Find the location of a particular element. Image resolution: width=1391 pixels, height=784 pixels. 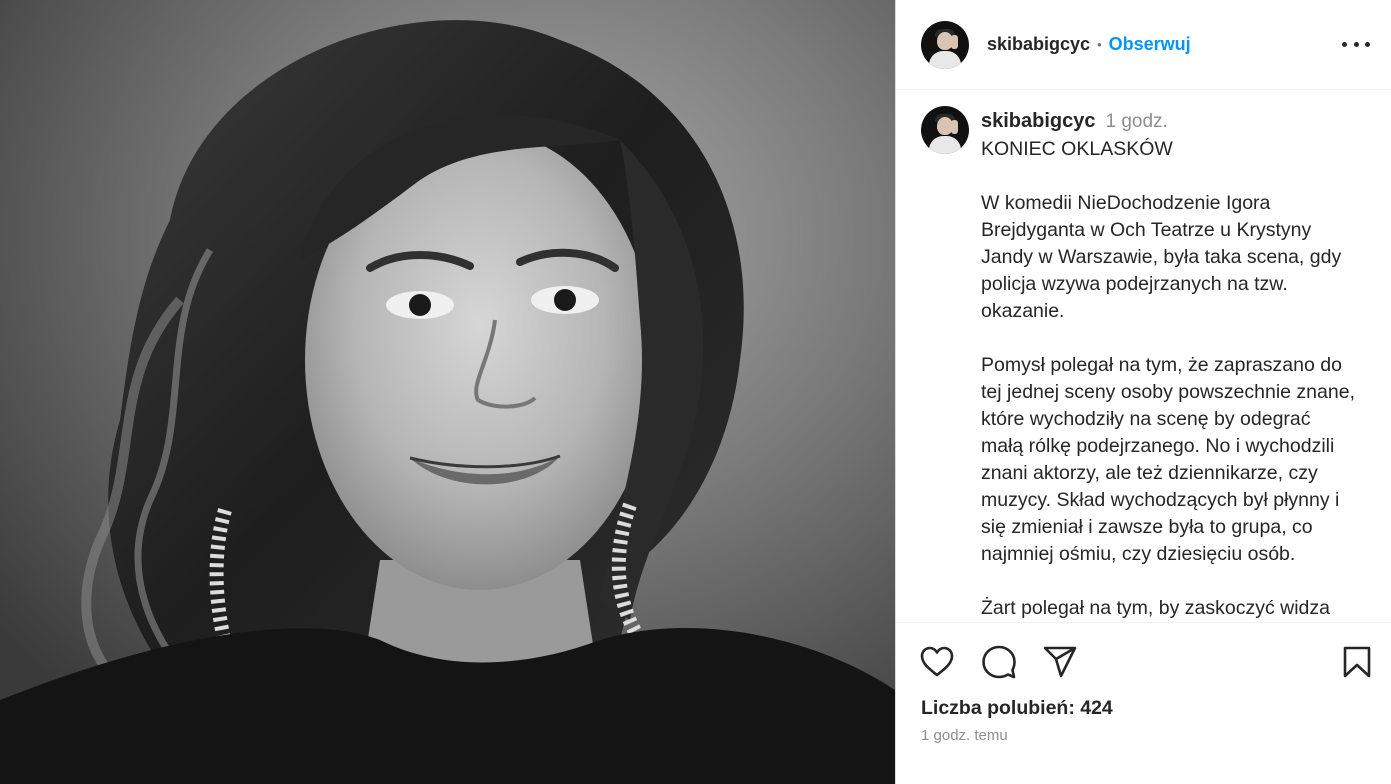

caption-author-avatar is located at coordinates (945, 130).